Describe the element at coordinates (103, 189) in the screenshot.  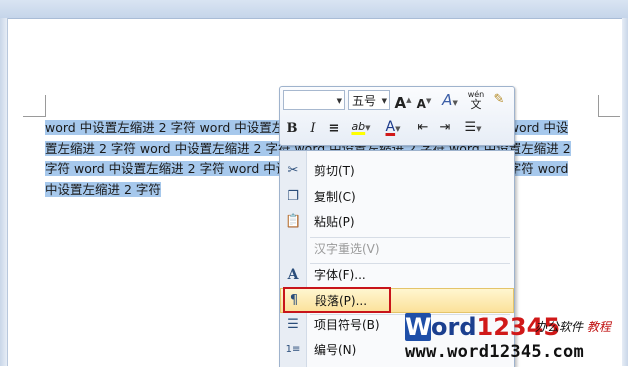
I see `document-line: 中设置左缩进 2 字符` at that location.